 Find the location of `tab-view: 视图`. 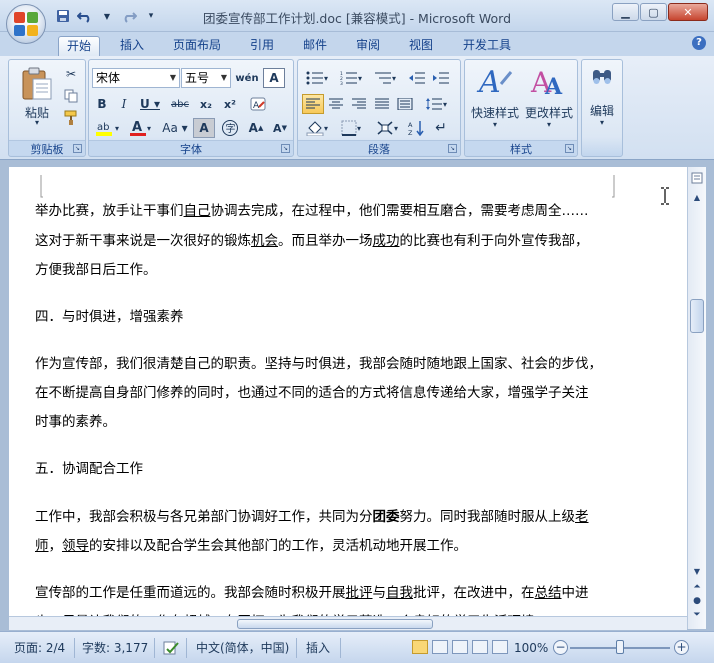

tab-view: 视图 is located at coordinates (421, 46).